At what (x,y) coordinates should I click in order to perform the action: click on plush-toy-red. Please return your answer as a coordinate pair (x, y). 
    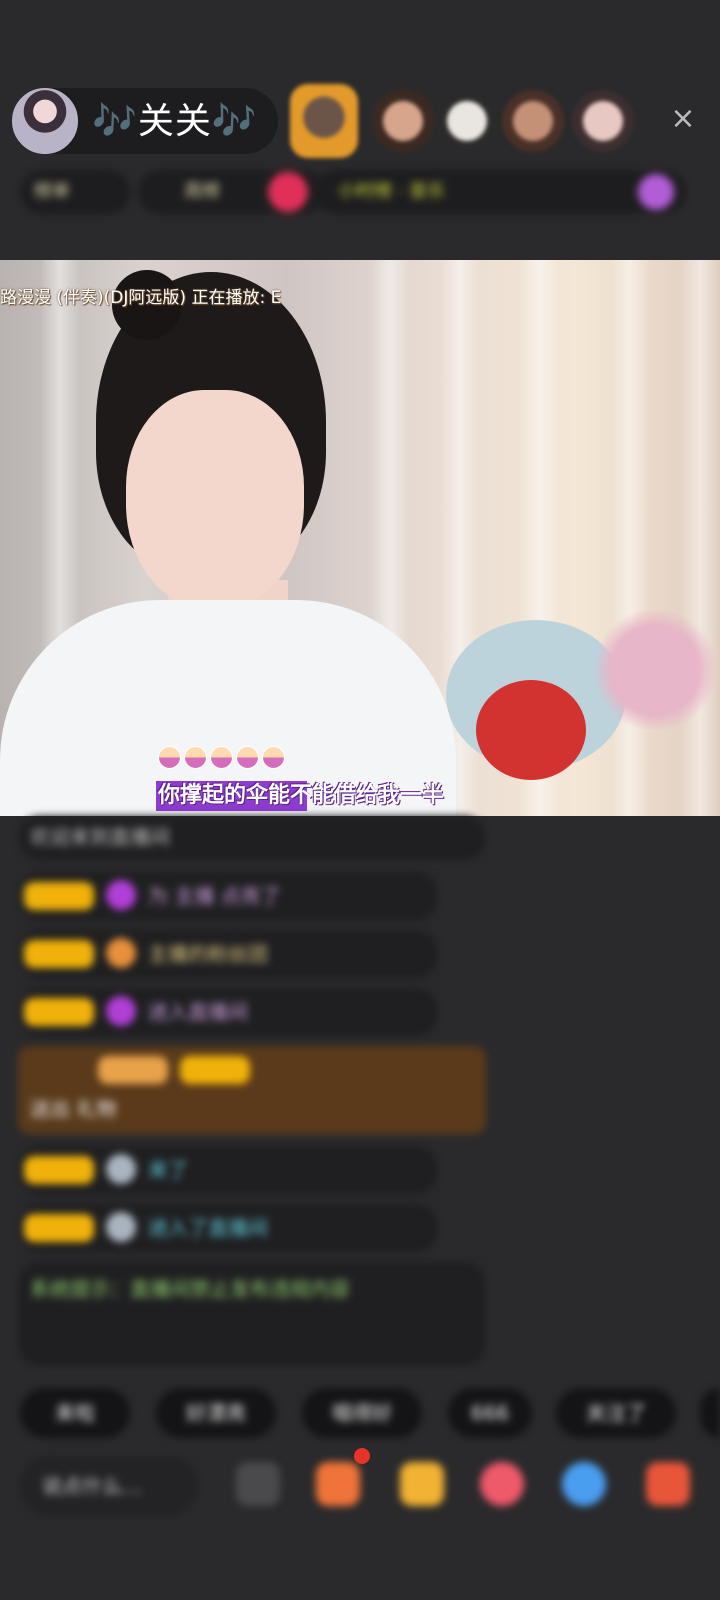
    Looking at the image, I should click on (531, 730).